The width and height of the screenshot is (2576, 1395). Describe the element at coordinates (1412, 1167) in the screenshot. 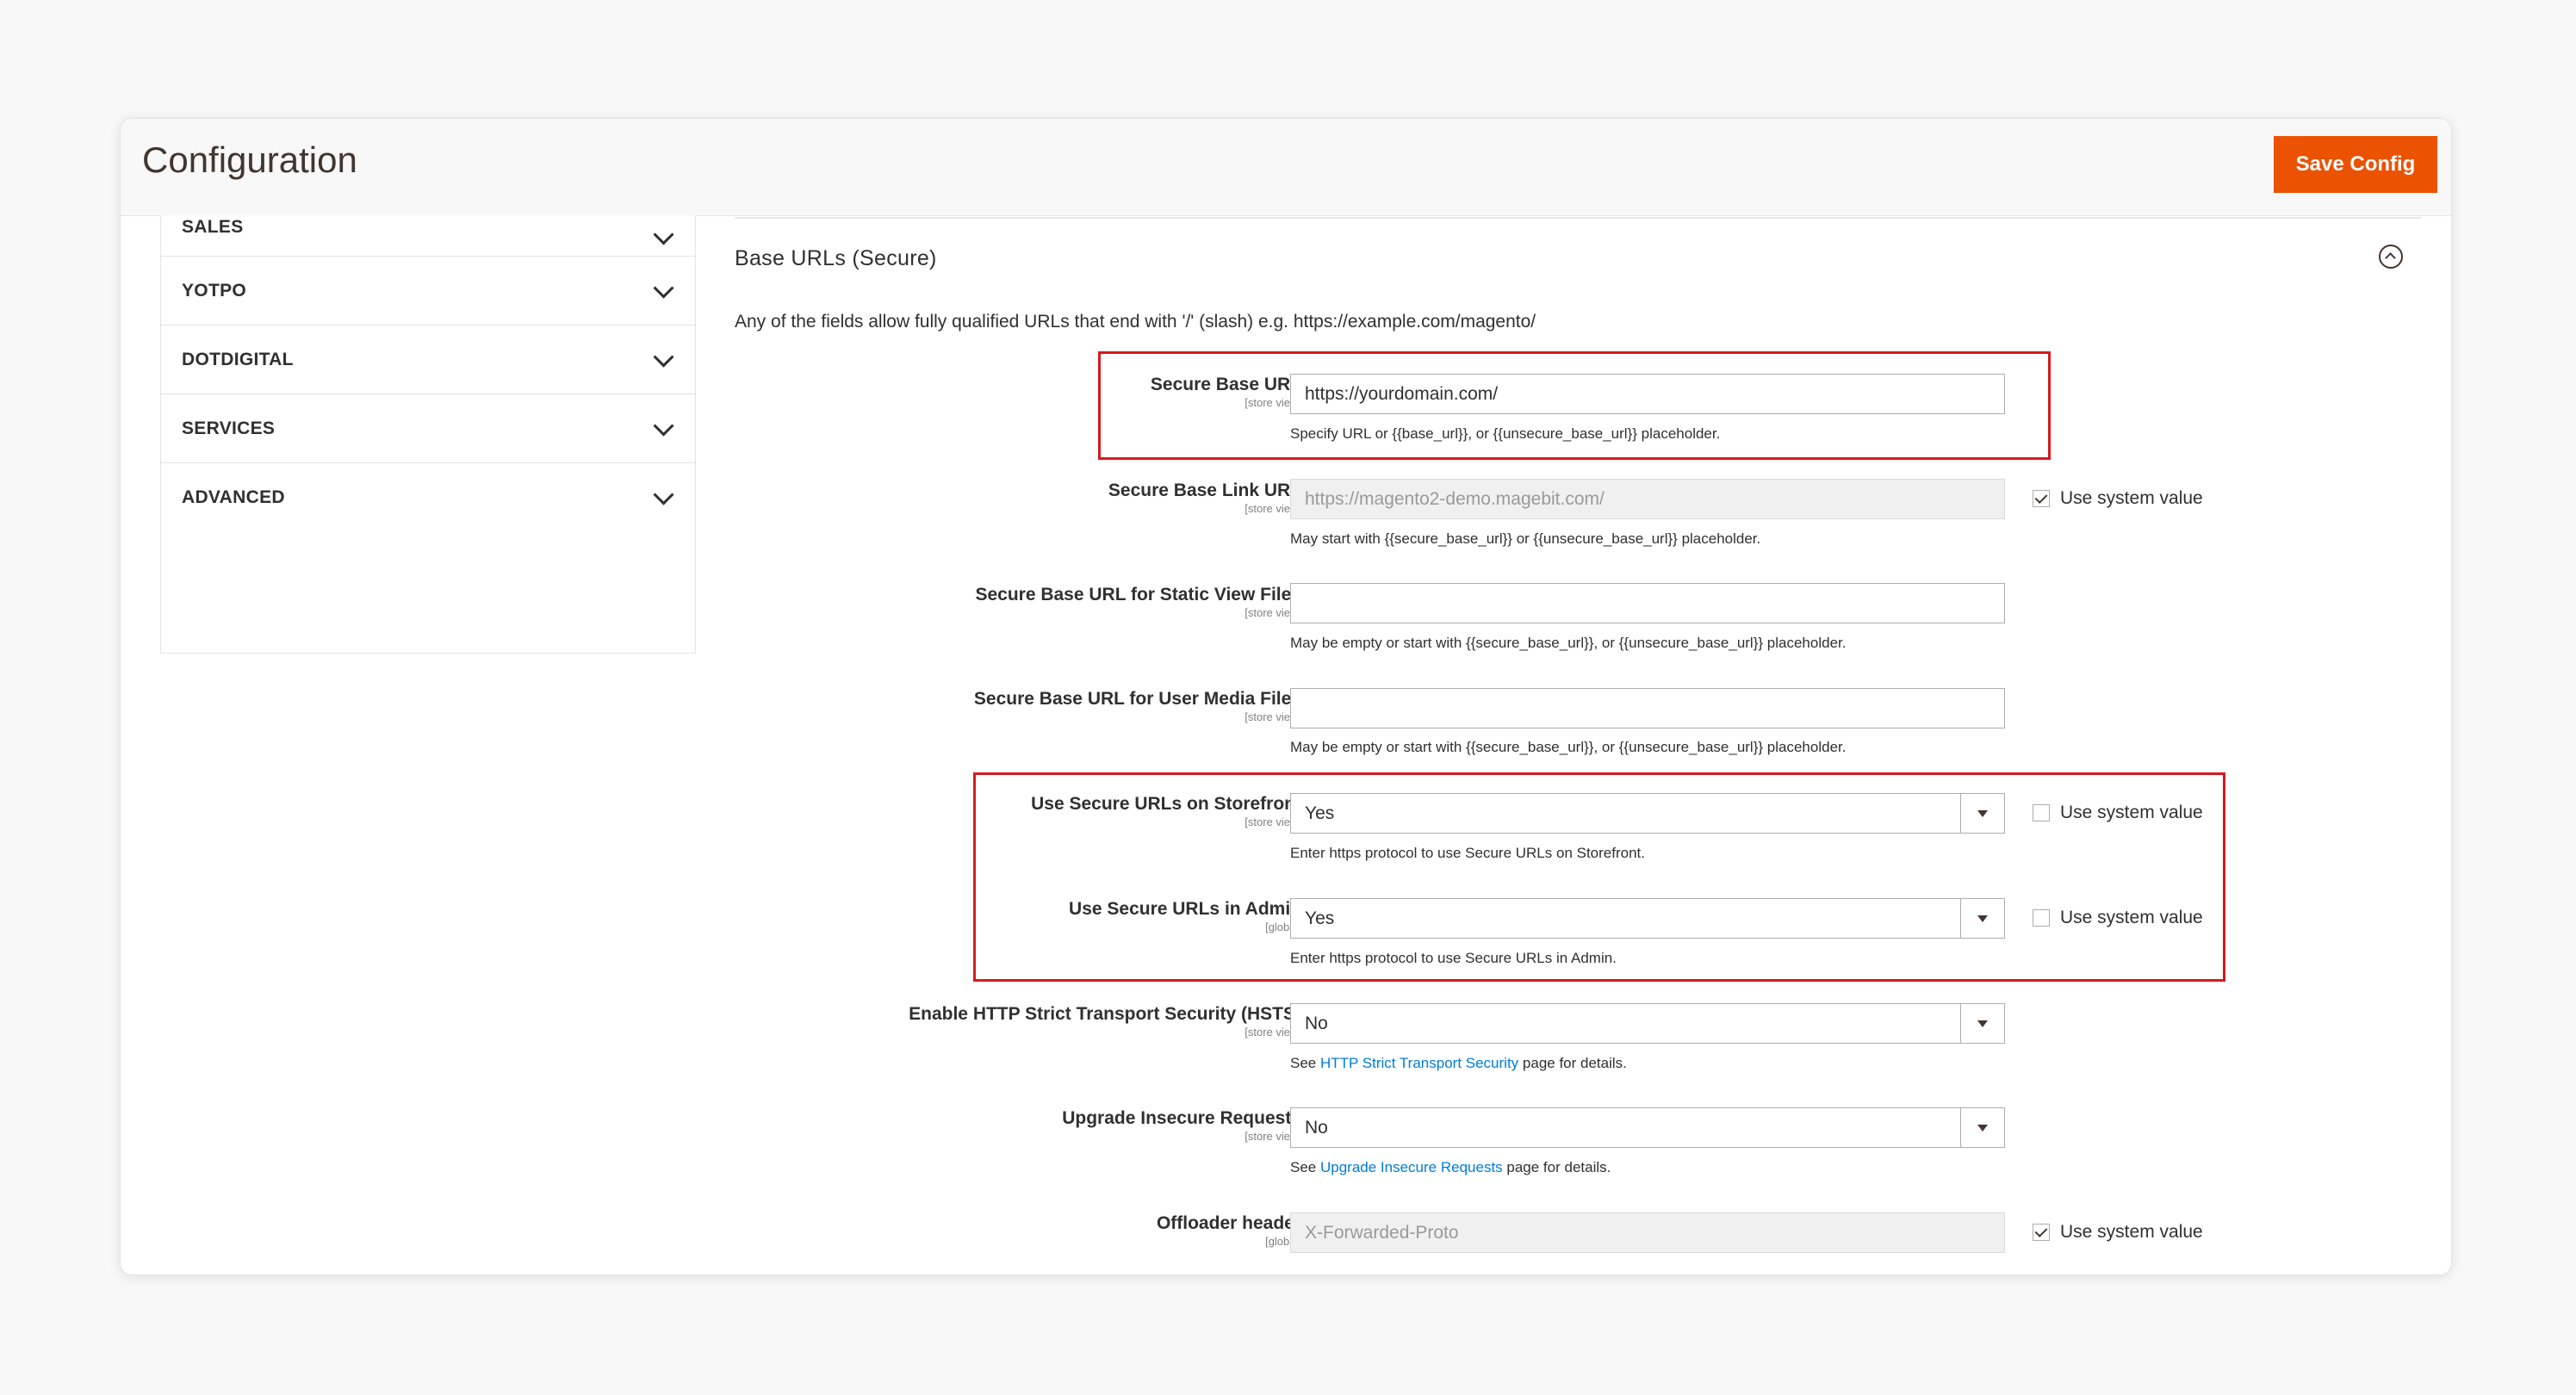

I see `upgrade-insecure-link: Upgrade Insecure Requests` at that location.